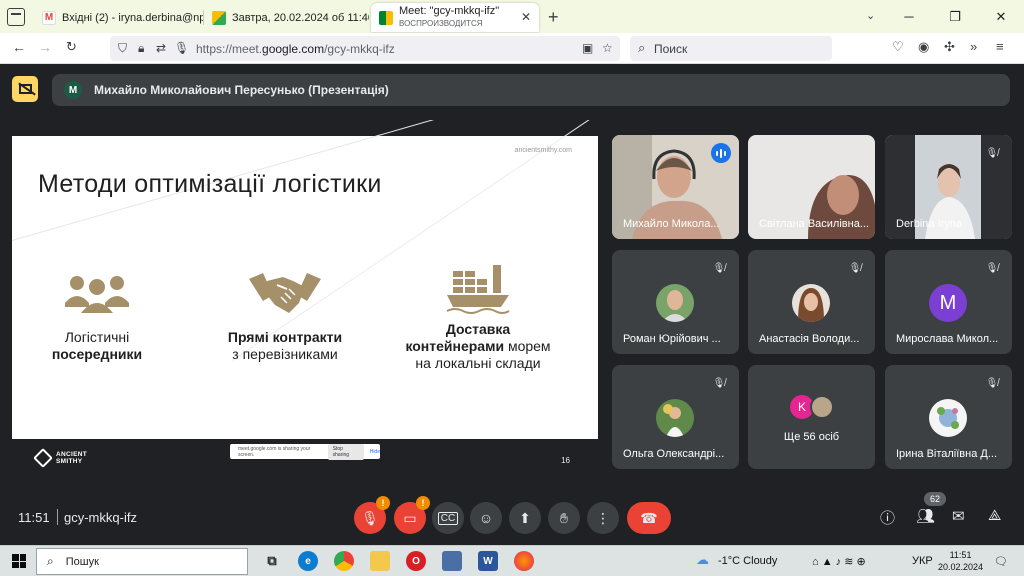 This screenshot has width=1024, height=576. I want to click on avatar, so click(948, 418).